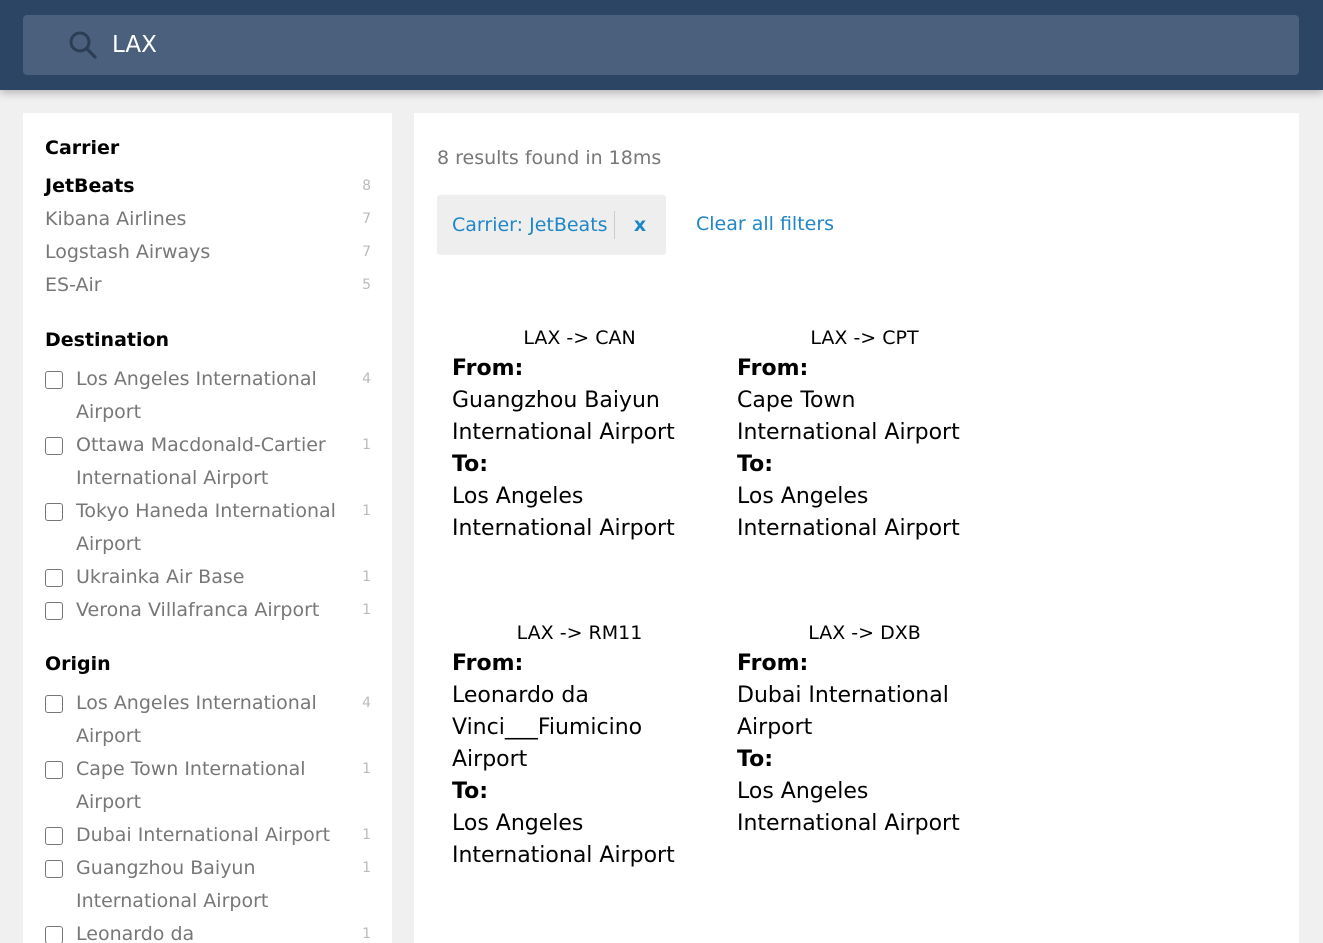  I want to click on destination-facet-title: Destination, so click(107, 340).